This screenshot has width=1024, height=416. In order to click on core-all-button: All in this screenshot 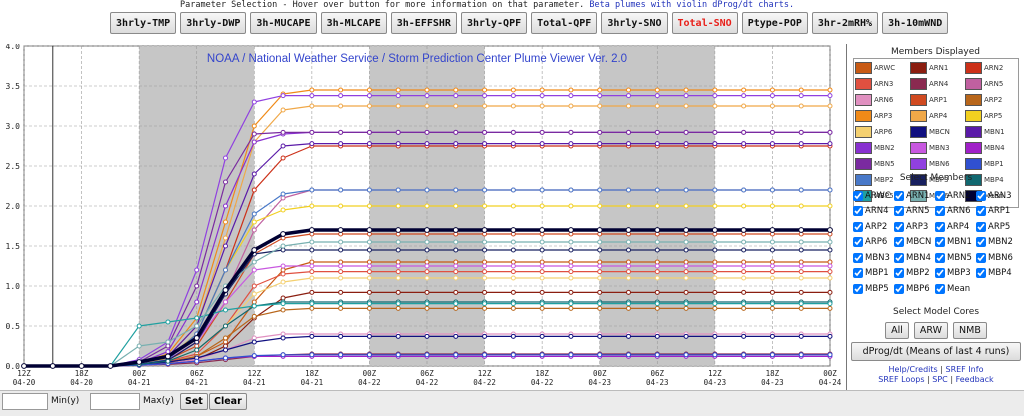, I will do `click(897, 330)`.